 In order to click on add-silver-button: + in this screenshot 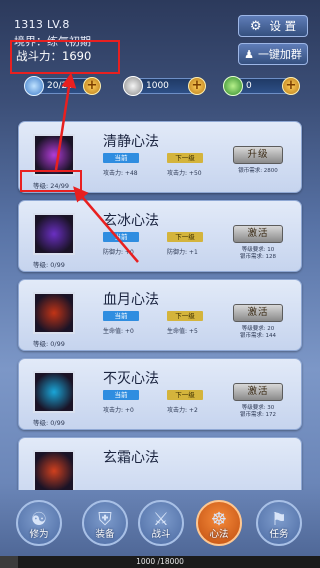, I will do `click(197, 86)`.